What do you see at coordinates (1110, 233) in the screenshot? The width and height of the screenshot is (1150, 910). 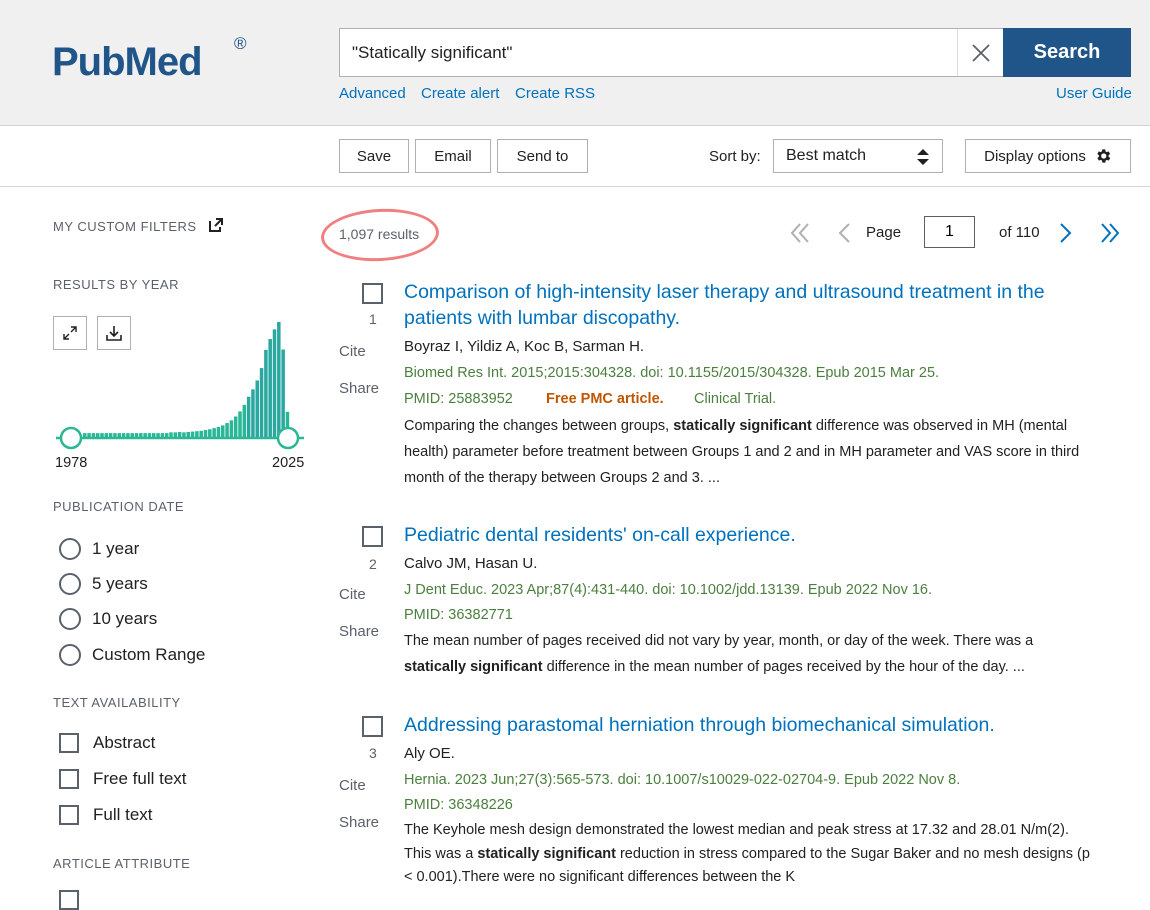 I see `last-page-icon` at bounding box center [1110, 233].